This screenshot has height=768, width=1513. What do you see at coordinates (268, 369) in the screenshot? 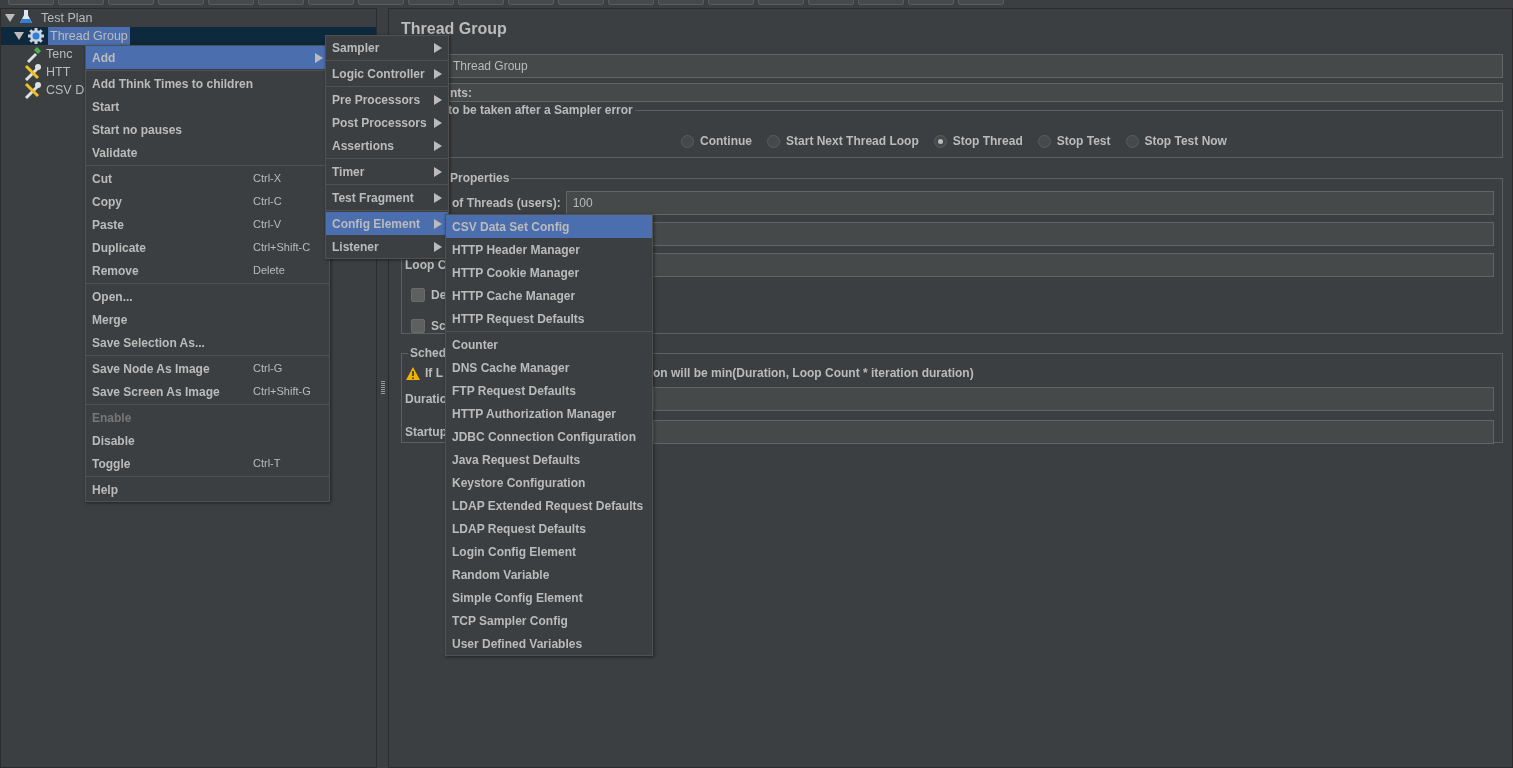
I see `shortcut-text: Ctrl-G` at bounding box center [268, 369].